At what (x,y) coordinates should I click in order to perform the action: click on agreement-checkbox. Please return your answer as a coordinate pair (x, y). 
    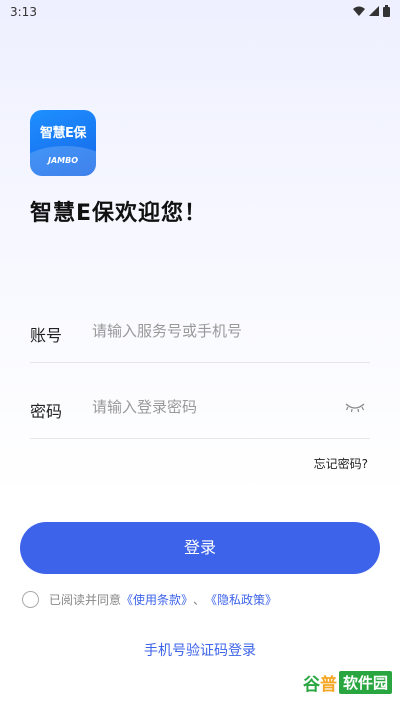
    Looking at the image, I should click on (30, 599).